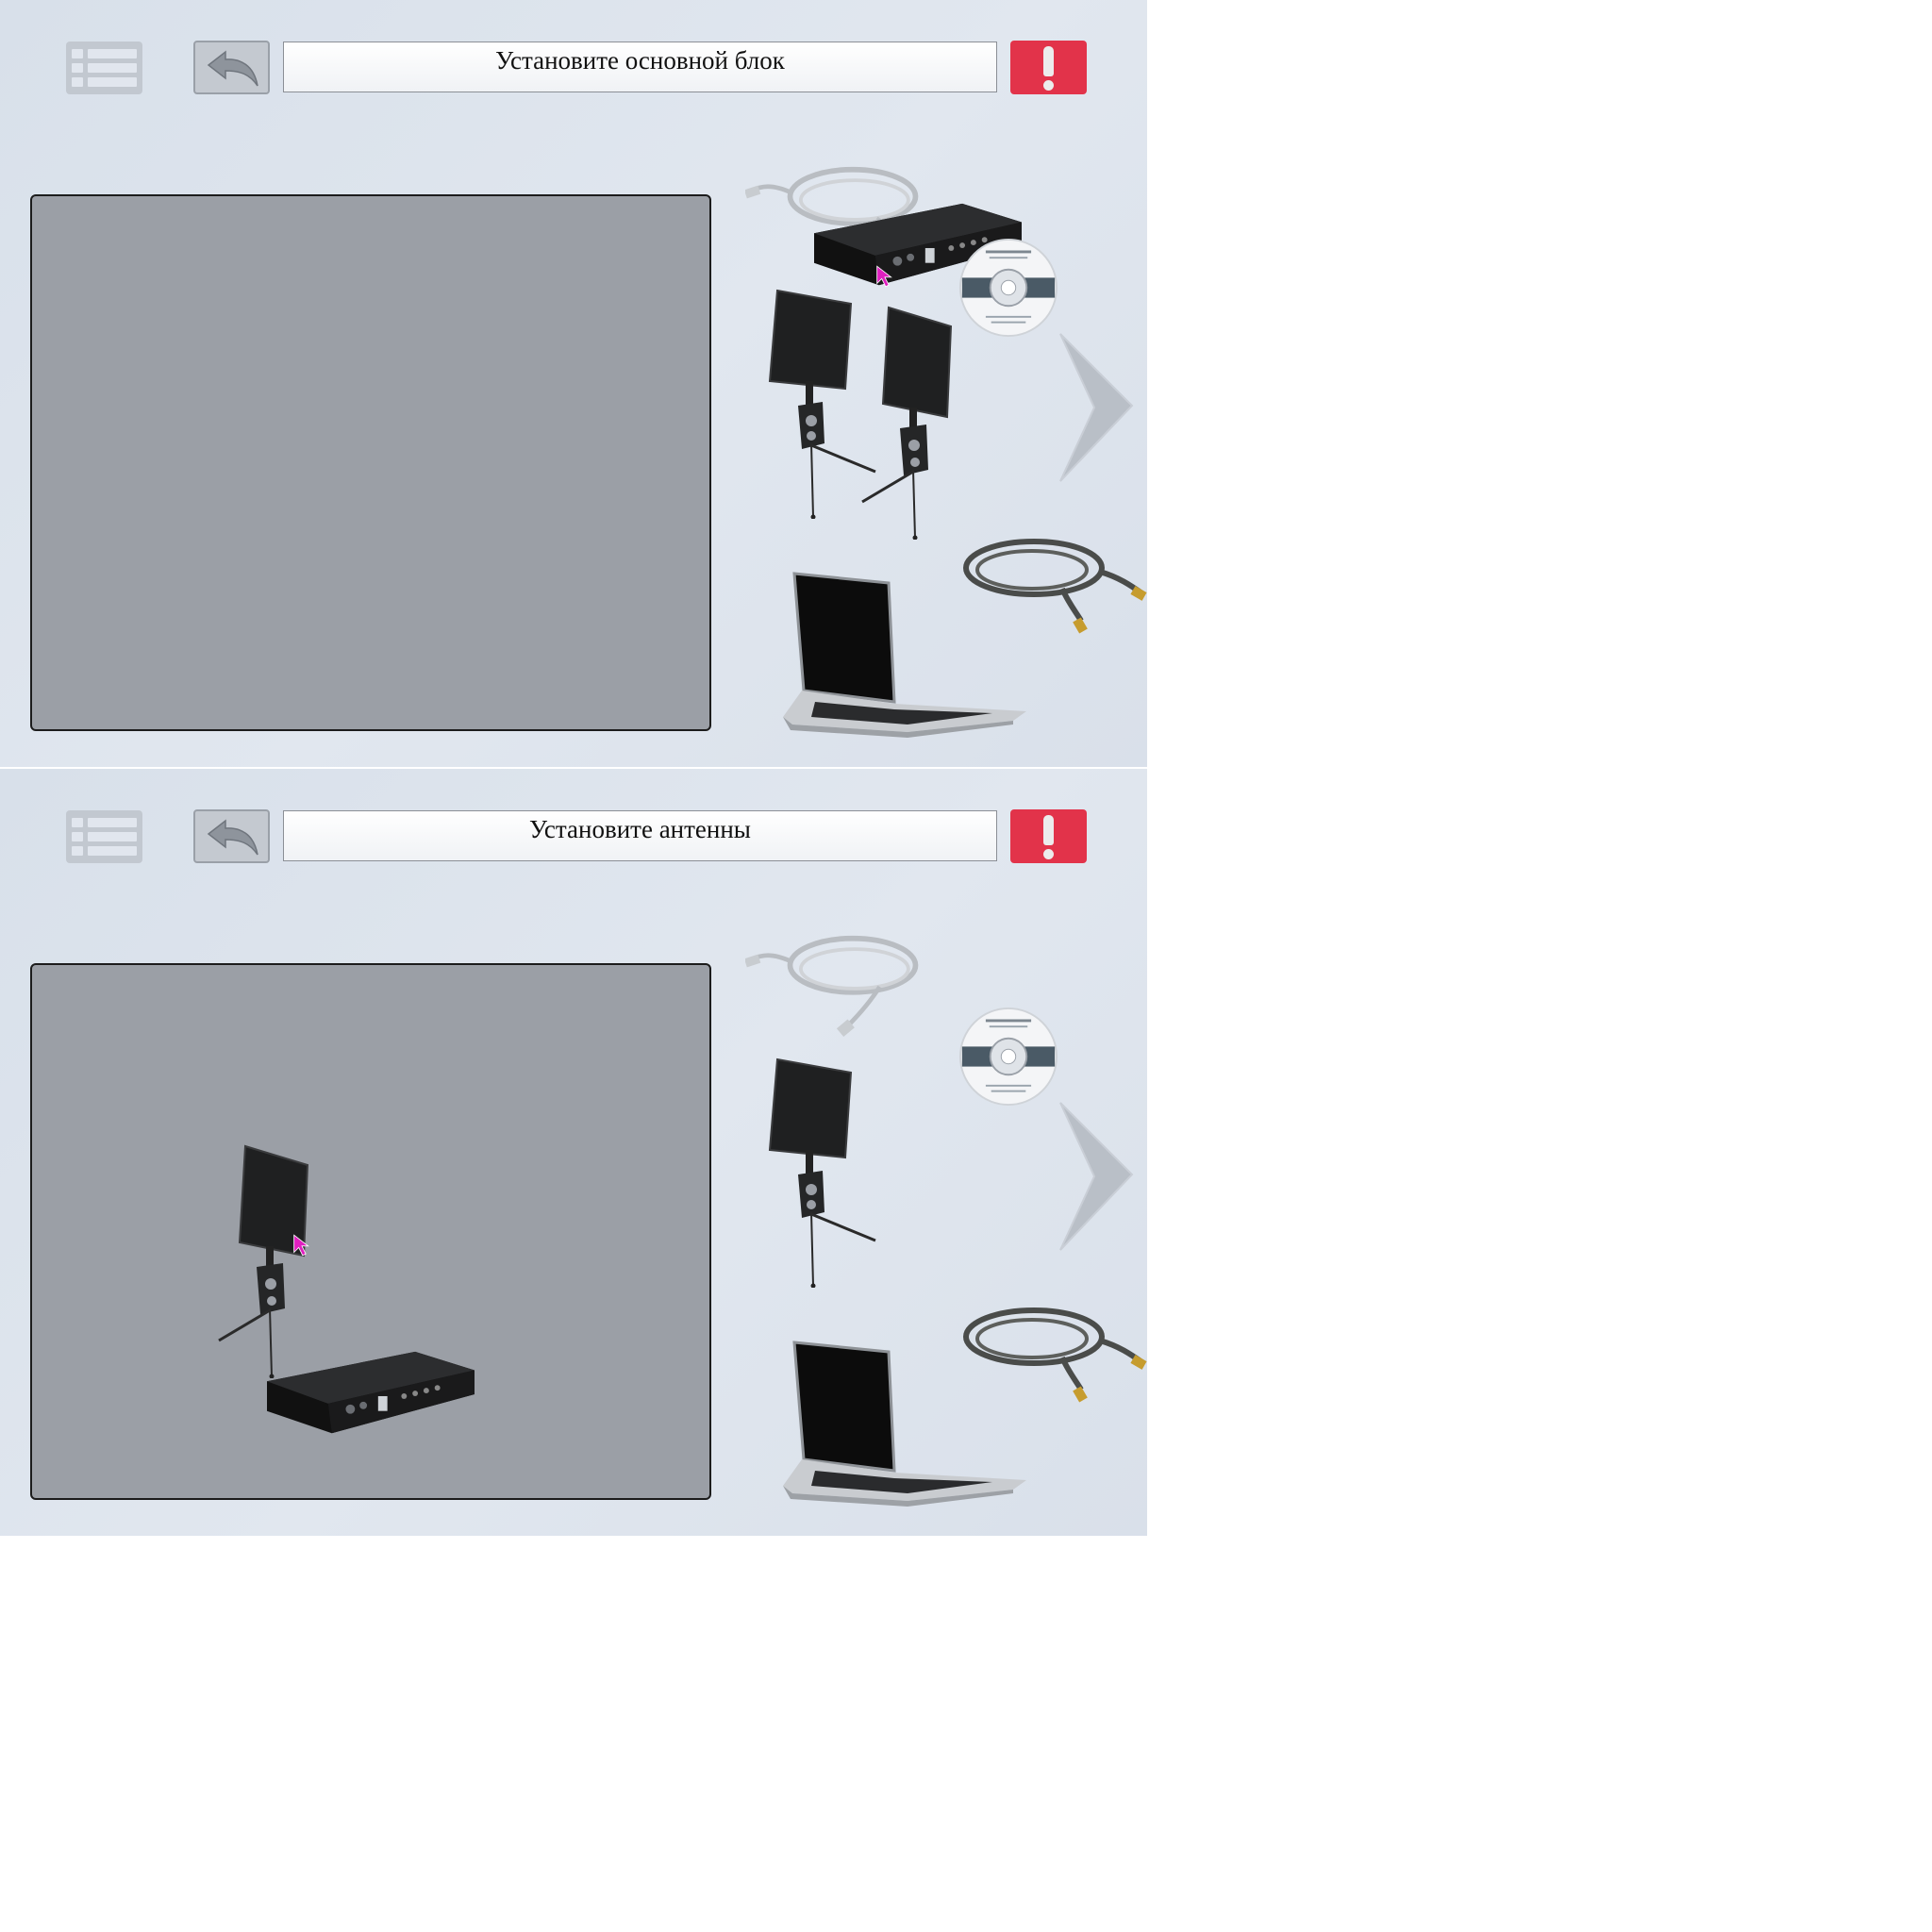  I want to click on placed-antenna-icon, so click(279, 1260).